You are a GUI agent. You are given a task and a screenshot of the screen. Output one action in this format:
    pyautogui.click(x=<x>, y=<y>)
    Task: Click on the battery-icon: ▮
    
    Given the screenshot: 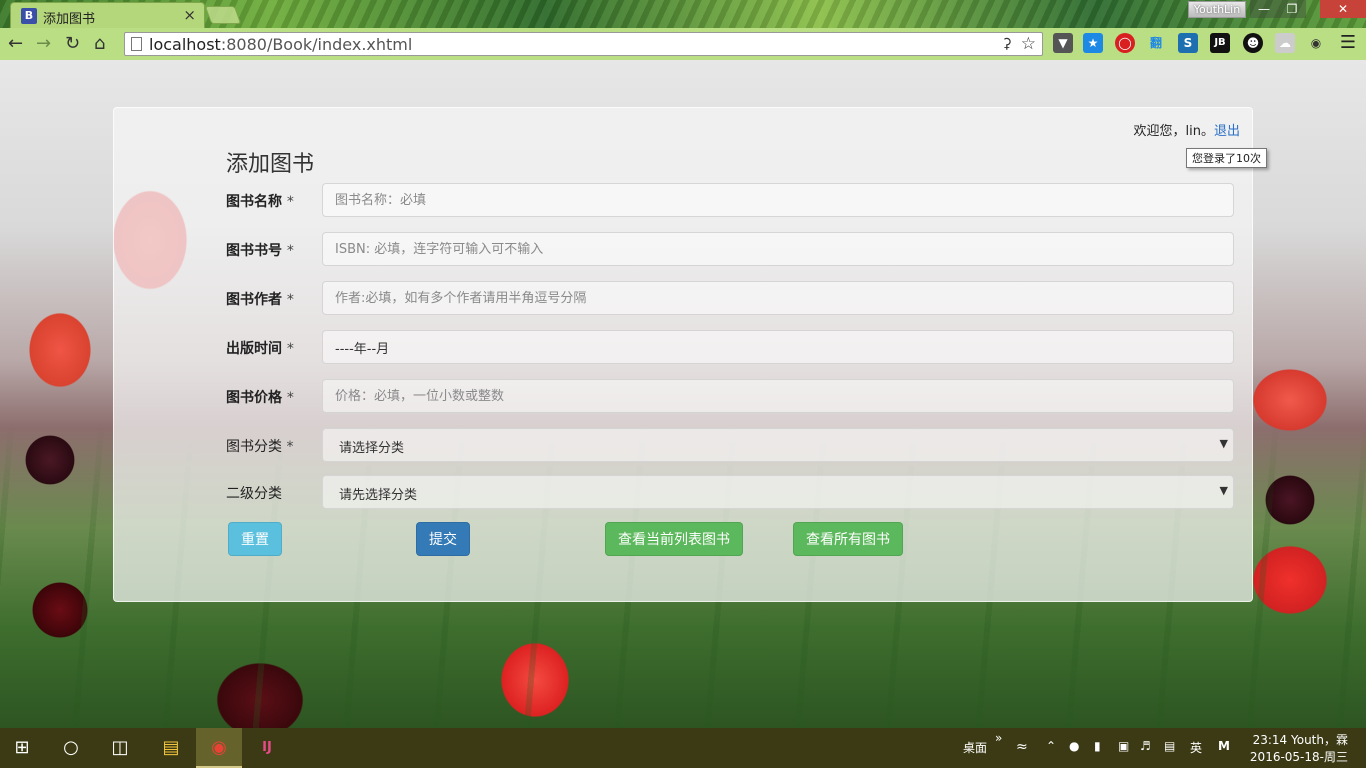 What is the action you would take?
    pyautogui.click(x=1097, y=746)
    